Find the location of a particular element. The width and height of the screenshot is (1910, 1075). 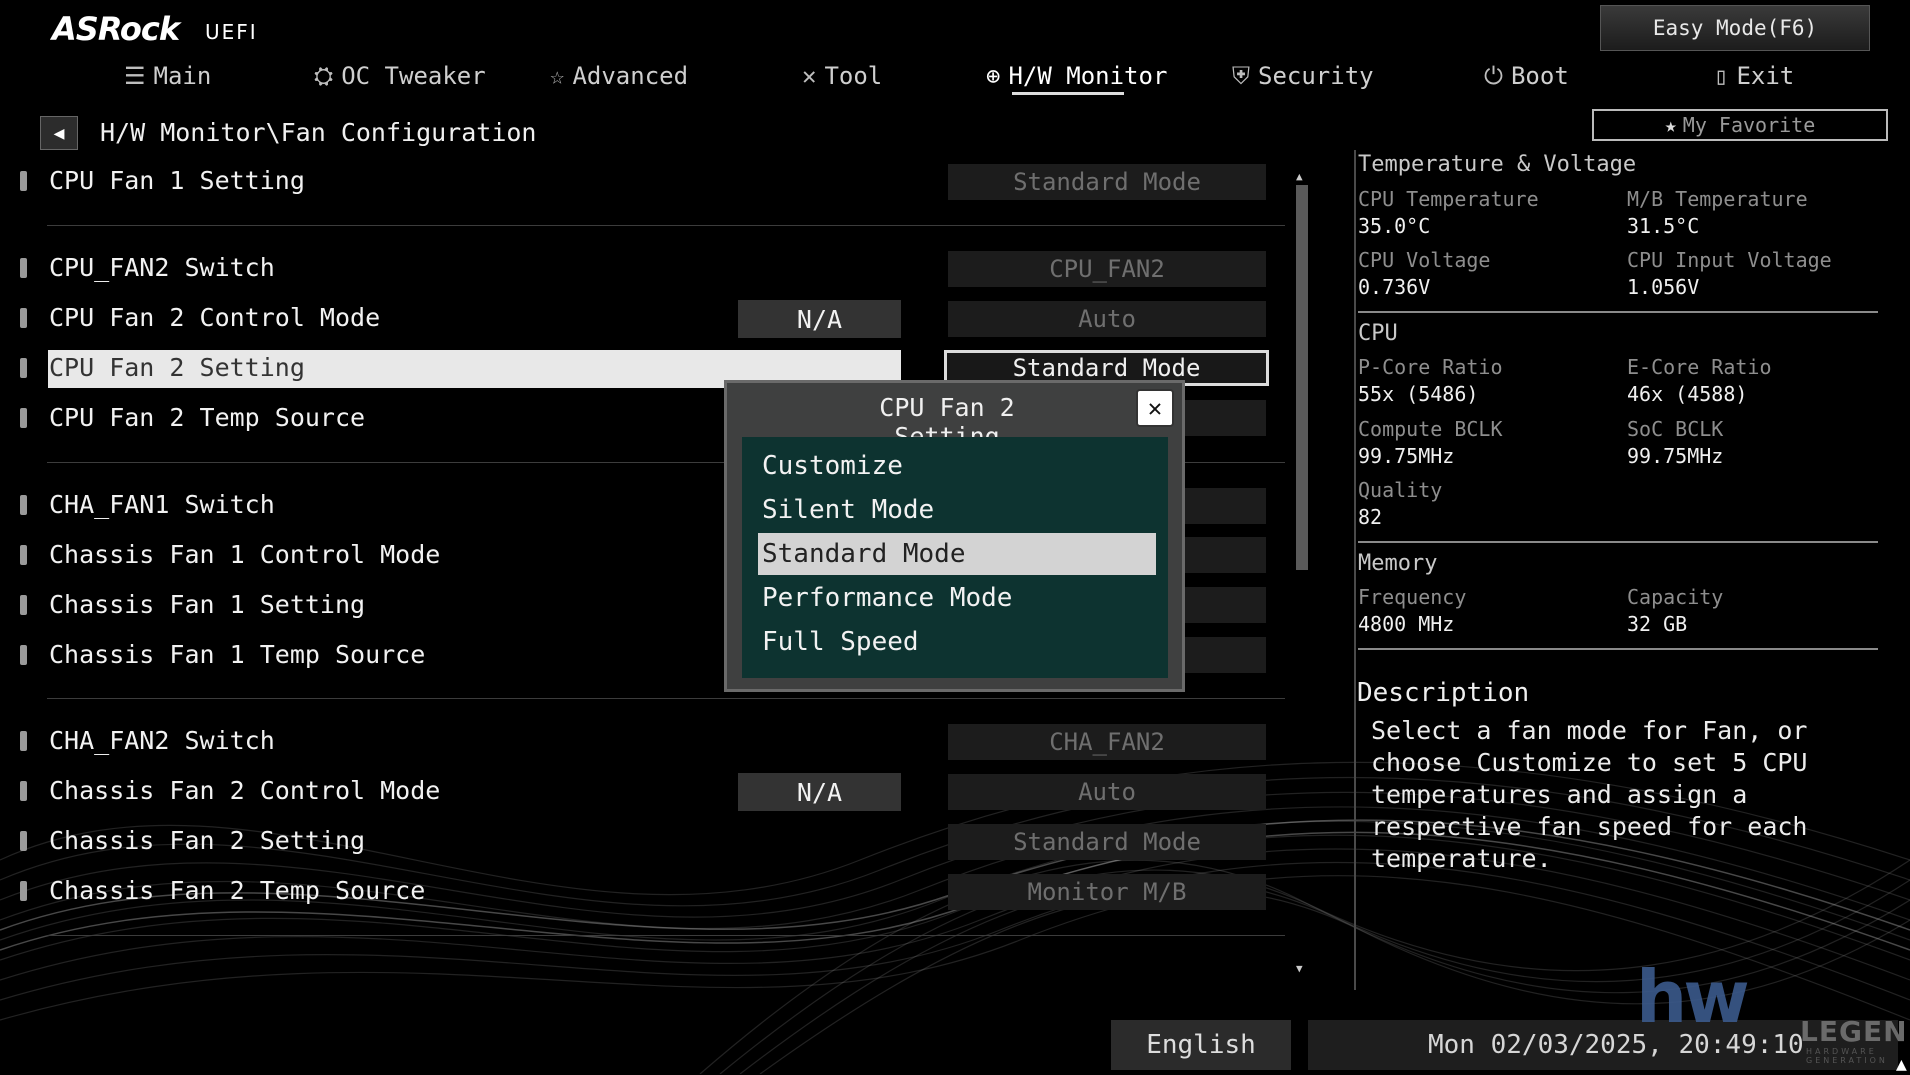

ecore-ratio-label: E-Core Ratio is located at coordinates (1699, 367).